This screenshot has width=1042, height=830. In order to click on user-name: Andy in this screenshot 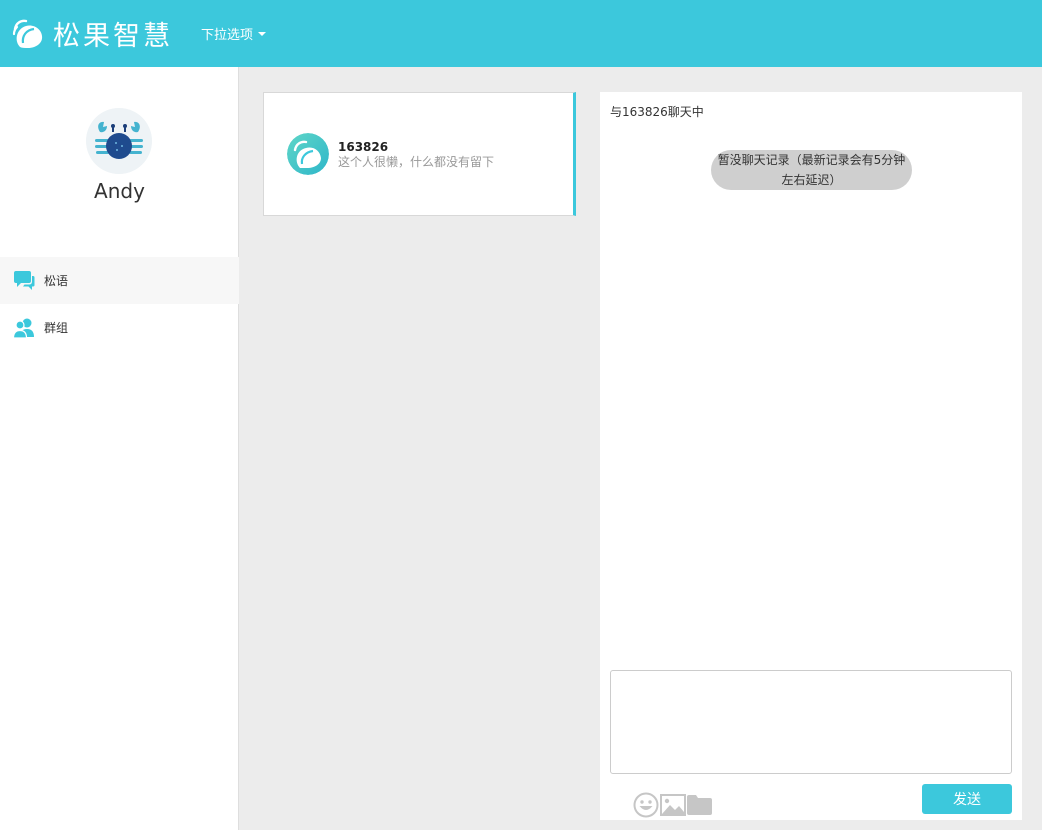, I will do `click(119, 191)`.